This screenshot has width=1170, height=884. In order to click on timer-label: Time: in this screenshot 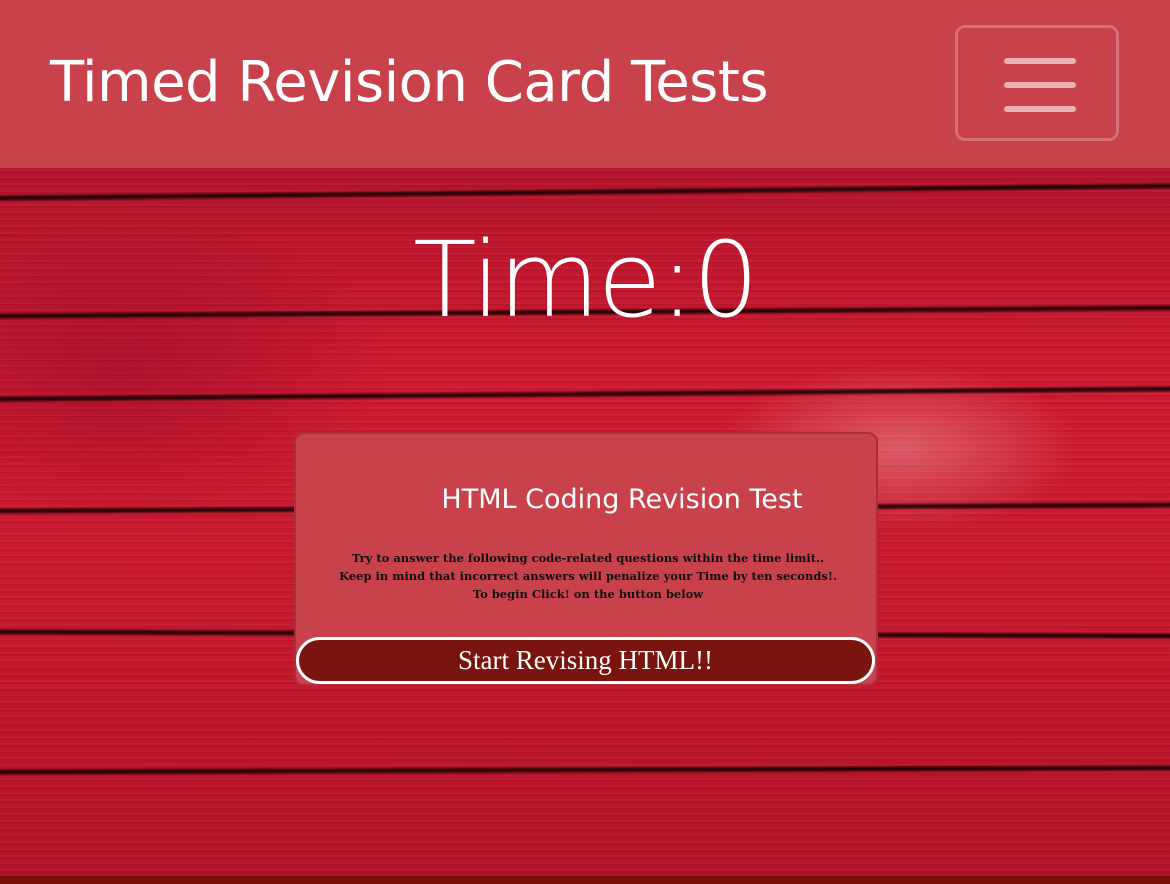, I will do `click(554, 280)`.